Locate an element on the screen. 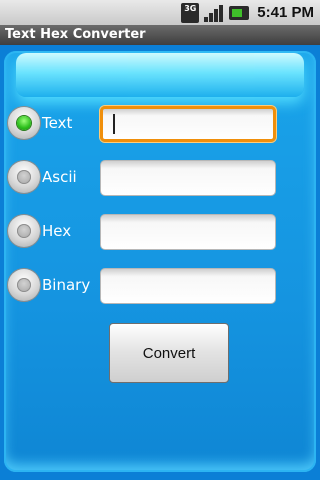 This screenshot has width=320, height=480. app-title: Text Hex Converter is located at coordinates (75, 34).